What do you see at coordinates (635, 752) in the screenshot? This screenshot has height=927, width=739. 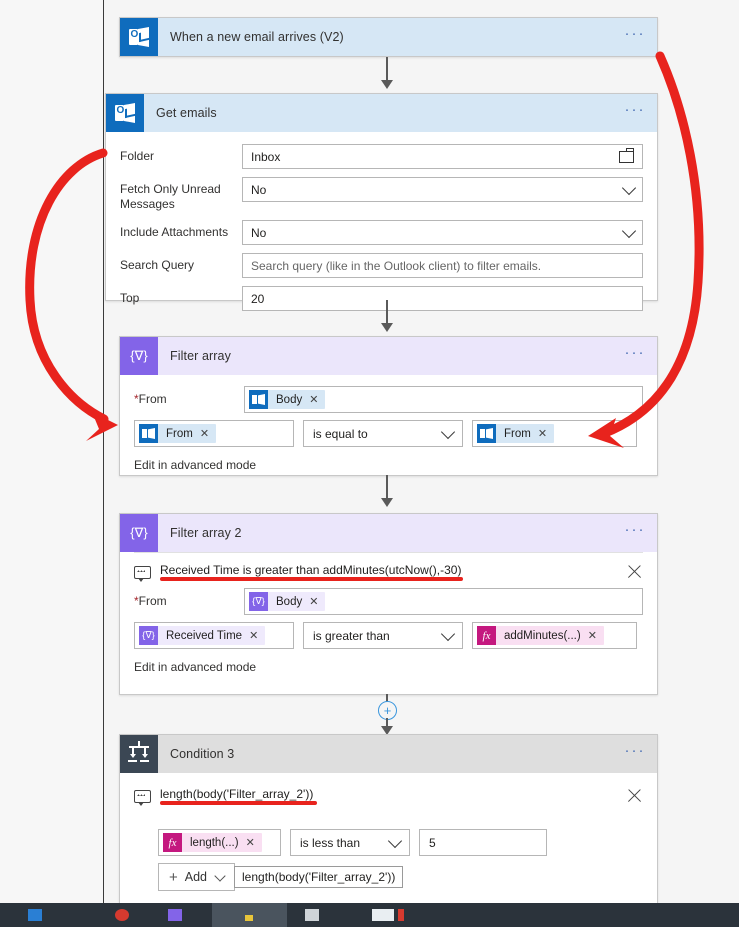 I see `card-condition-3-menu-button: ···` at bounding box center [635, 752].